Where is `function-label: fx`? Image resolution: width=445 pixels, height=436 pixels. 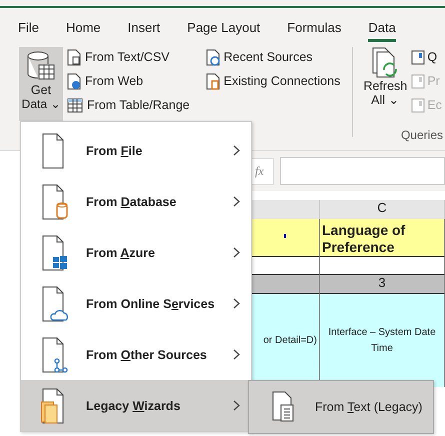
function-label: fx is located at coordinates (262, 171).